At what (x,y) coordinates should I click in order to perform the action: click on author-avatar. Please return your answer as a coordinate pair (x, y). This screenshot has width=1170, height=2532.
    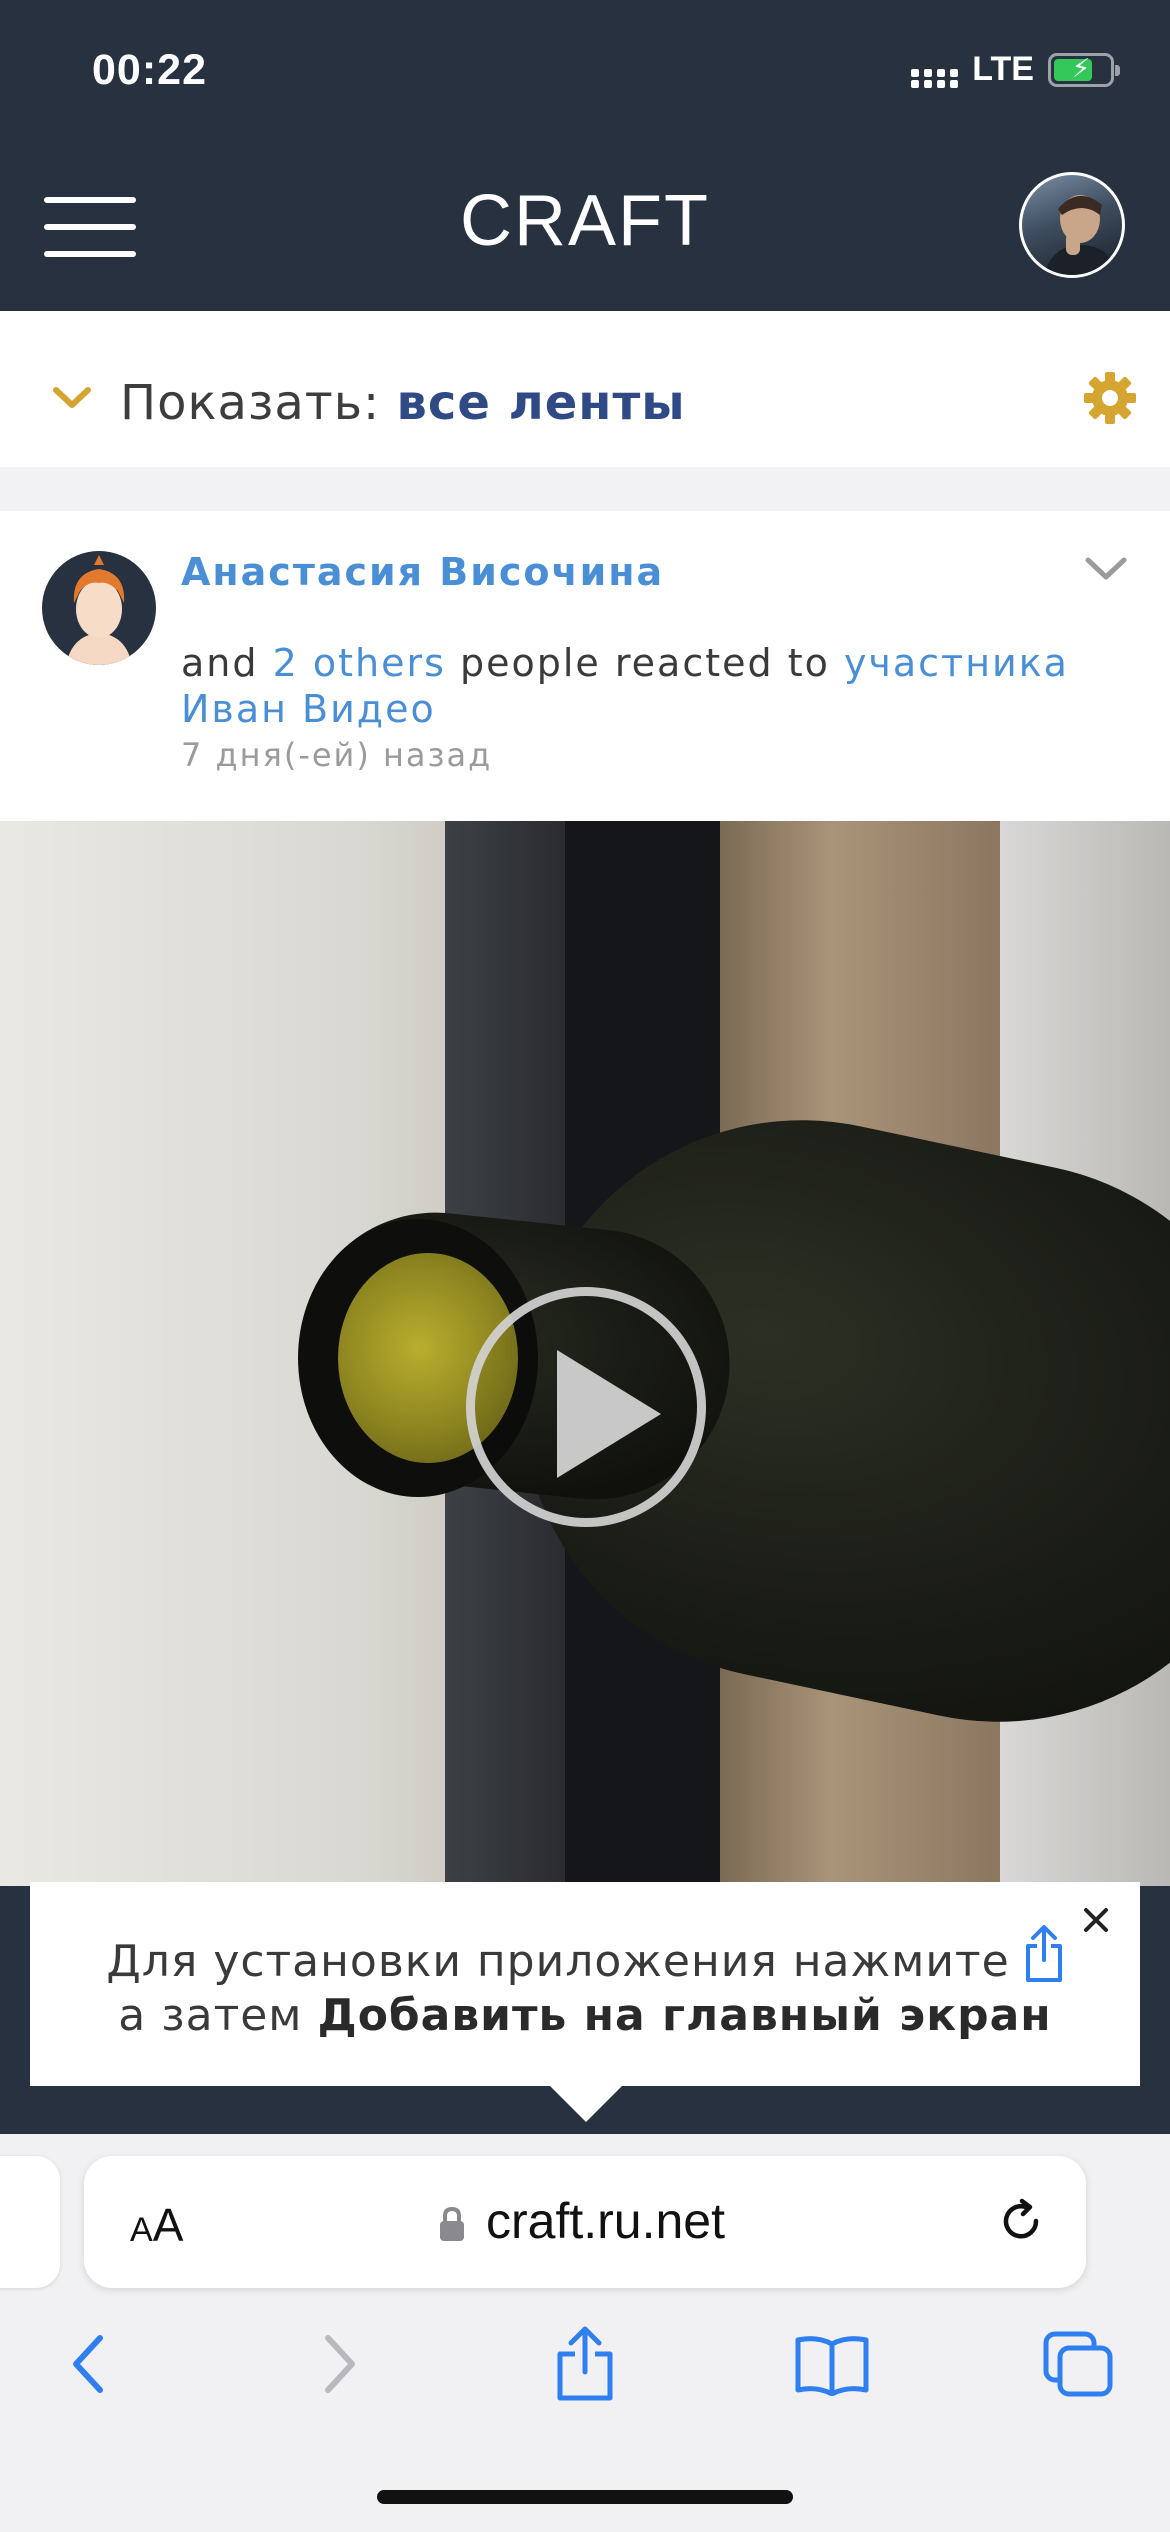
    Looking at the image, I should click on (99, 608).